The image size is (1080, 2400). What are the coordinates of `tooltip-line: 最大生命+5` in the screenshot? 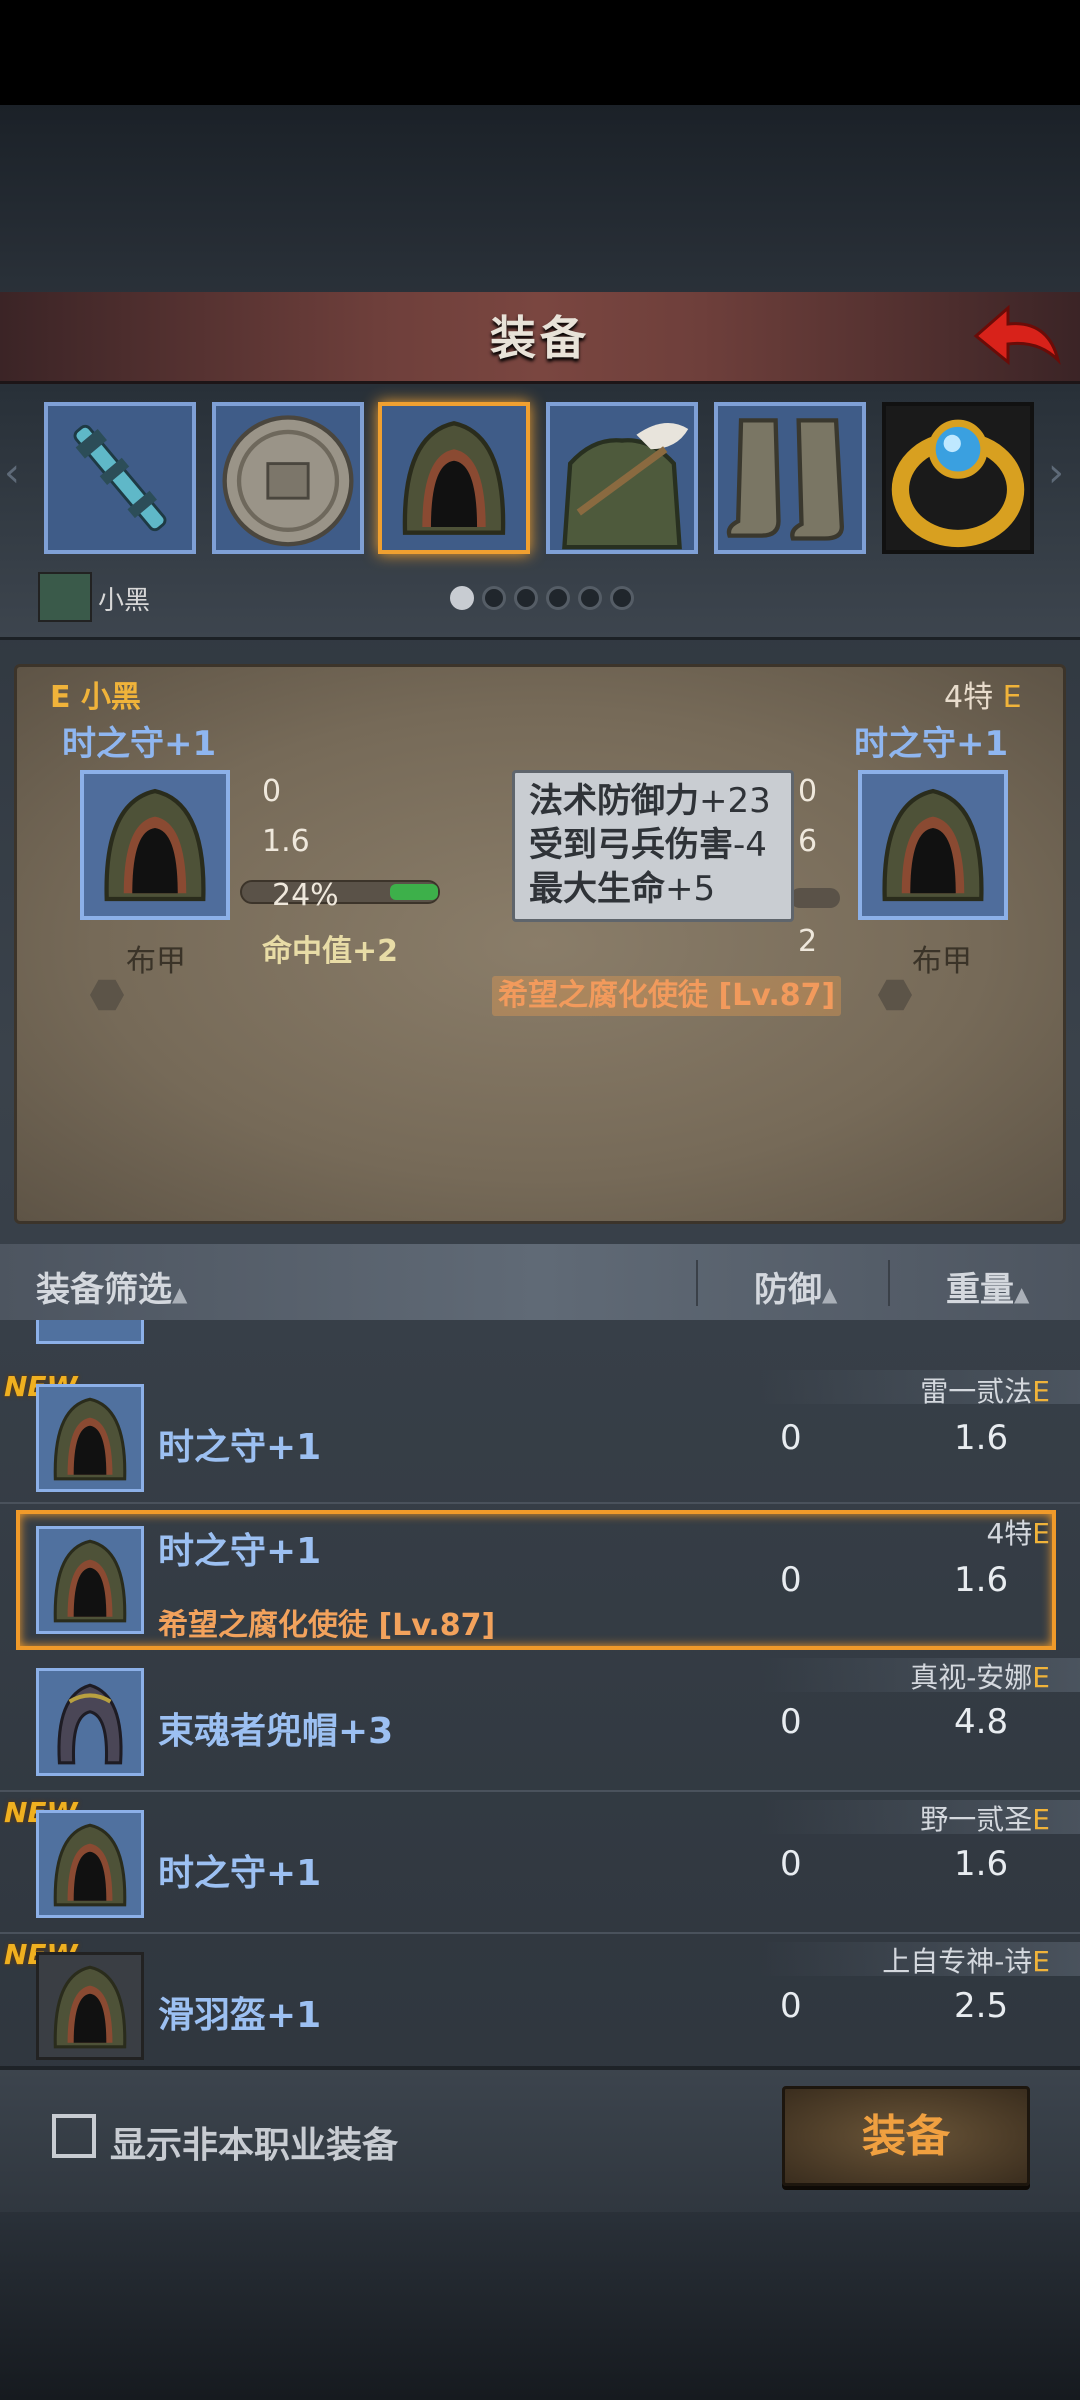 It's located at (653, 889).